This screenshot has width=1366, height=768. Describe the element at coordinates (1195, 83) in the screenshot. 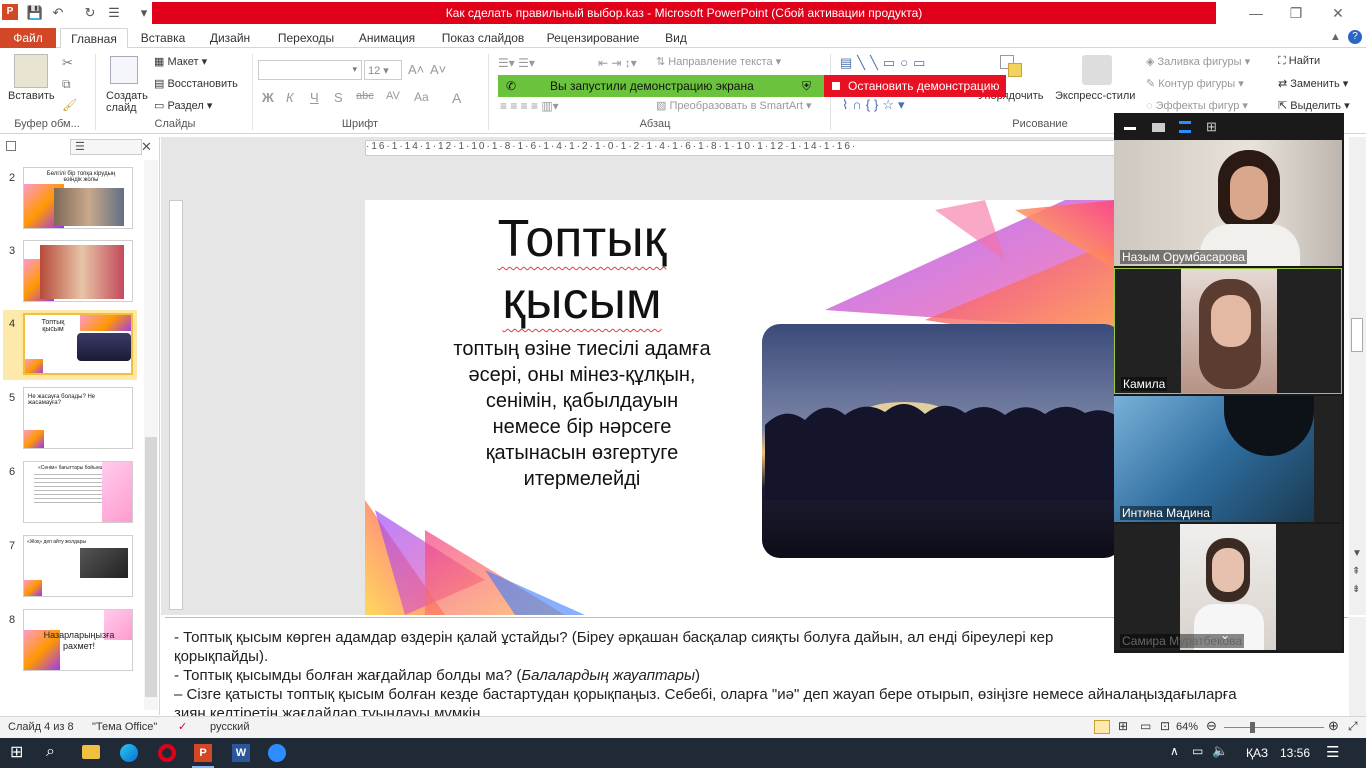

I see `shape-outline-button: ✎ Контур фигуры ▾` at that location.